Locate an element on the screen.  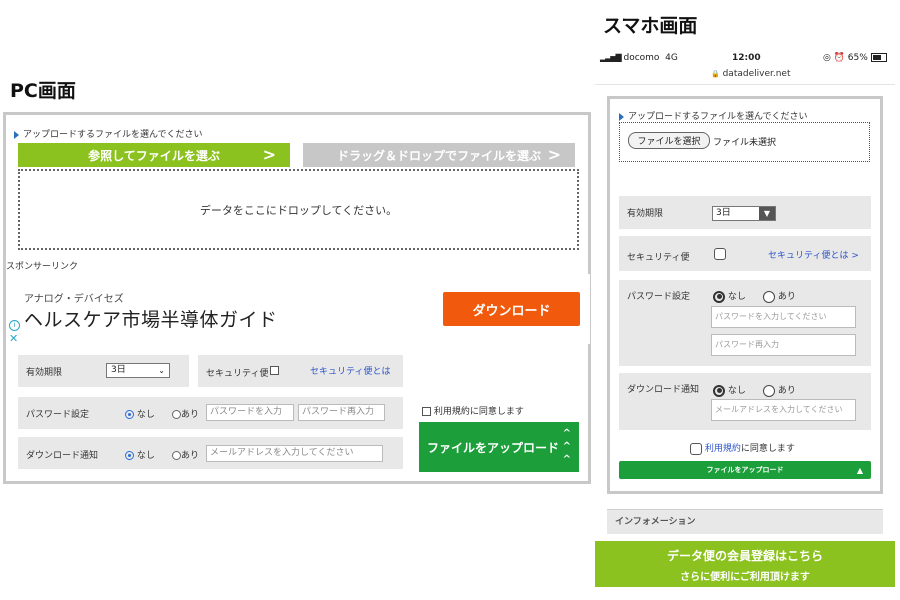
status-url: 🔒 datadeliver.net is located at coordinates (751, 74).